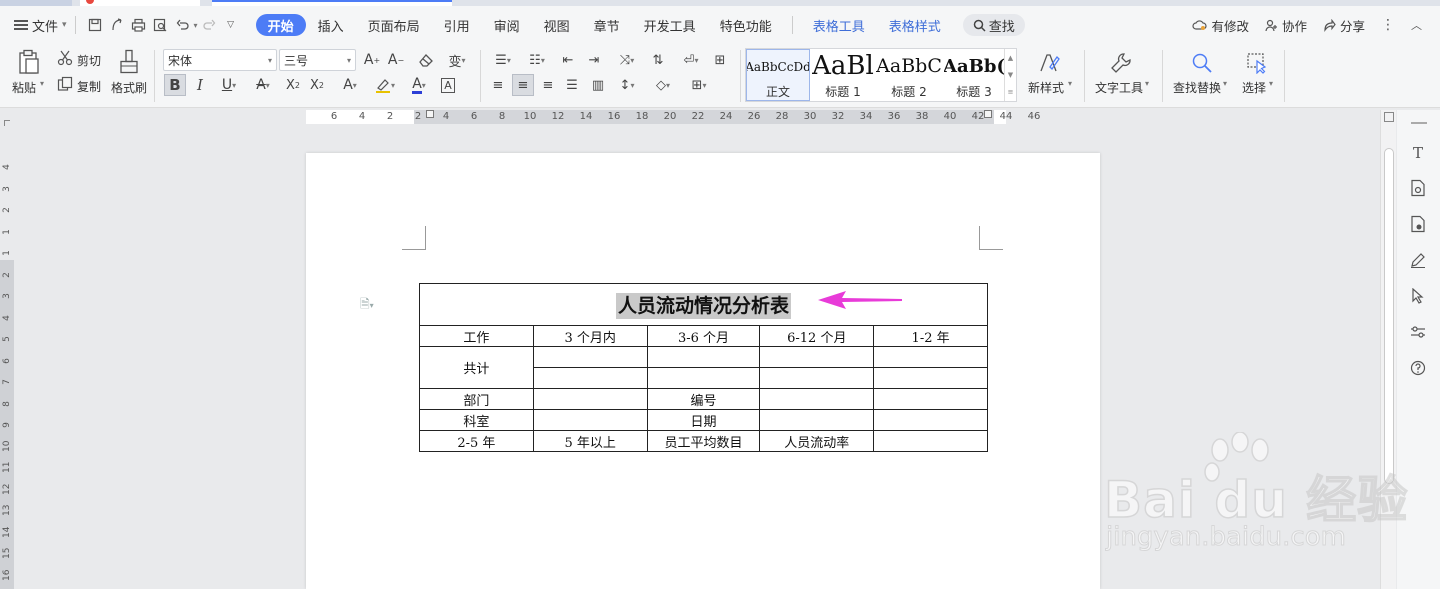 The width and height of the screenshot is (1440, 589). I want to click on scrollbar-thumb, so click(1389, 316).